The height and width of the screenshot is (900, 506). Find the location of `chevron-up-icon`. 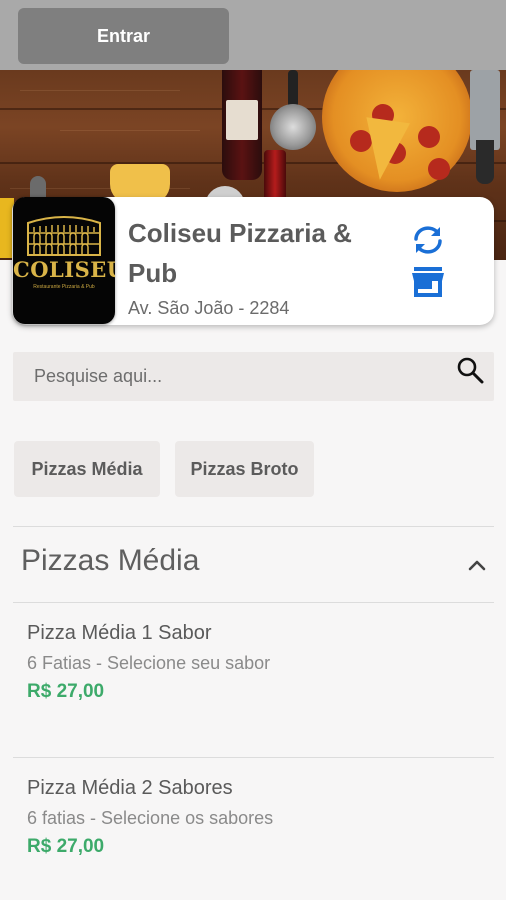

chevron-up-icon is located at coordinates (477, 565).